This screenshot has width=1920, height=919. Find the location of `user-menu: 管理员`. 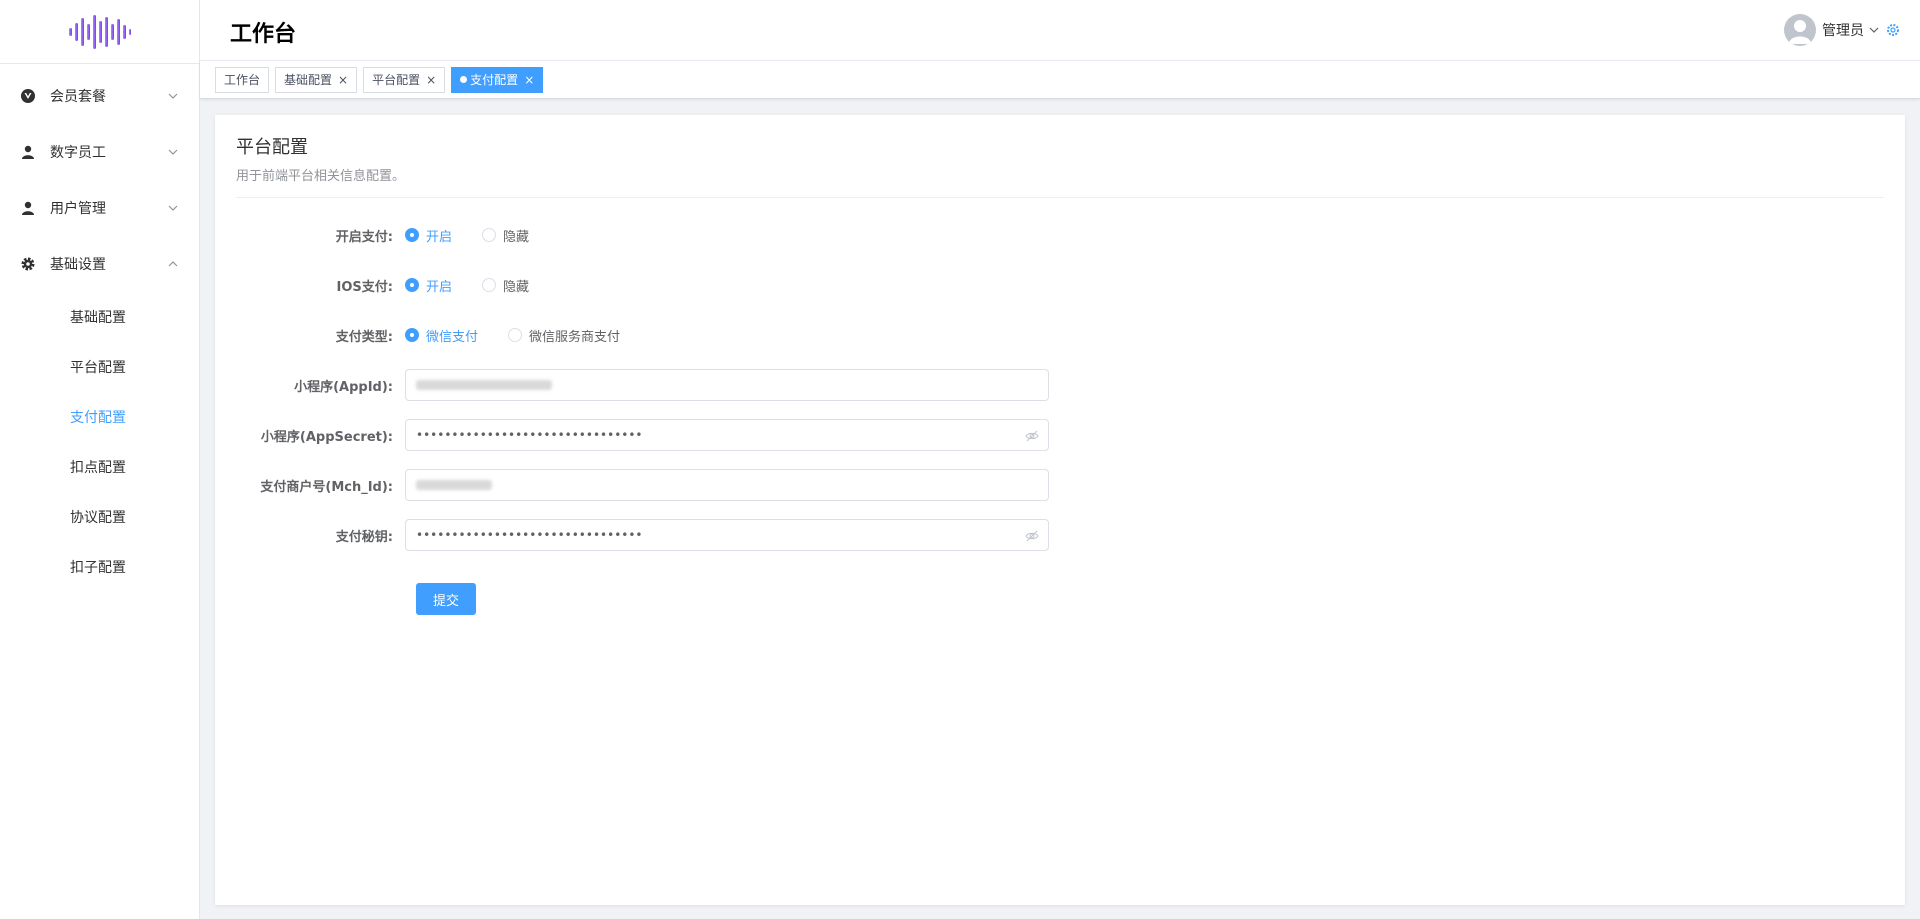

user-menu: 管理员 is located at coordinates (1842, 30).